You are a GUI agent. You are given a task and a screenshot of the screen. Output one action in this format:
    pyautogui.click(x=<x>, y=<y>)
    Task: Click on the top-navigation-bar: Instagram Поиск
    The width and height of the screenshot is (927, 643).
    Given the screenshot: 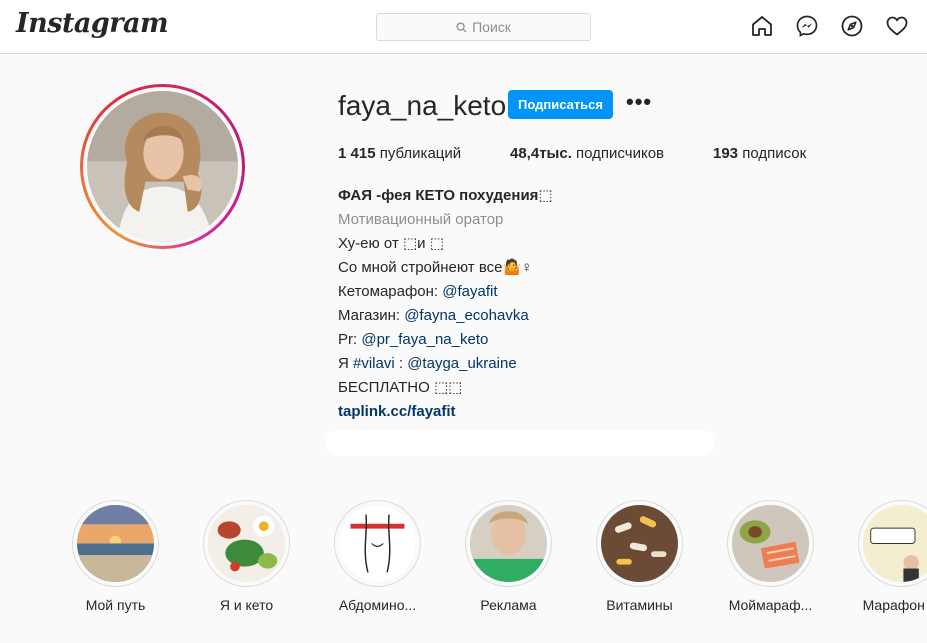 What is the action you would take?
    pyautogui.click(x=463, y=27)
    